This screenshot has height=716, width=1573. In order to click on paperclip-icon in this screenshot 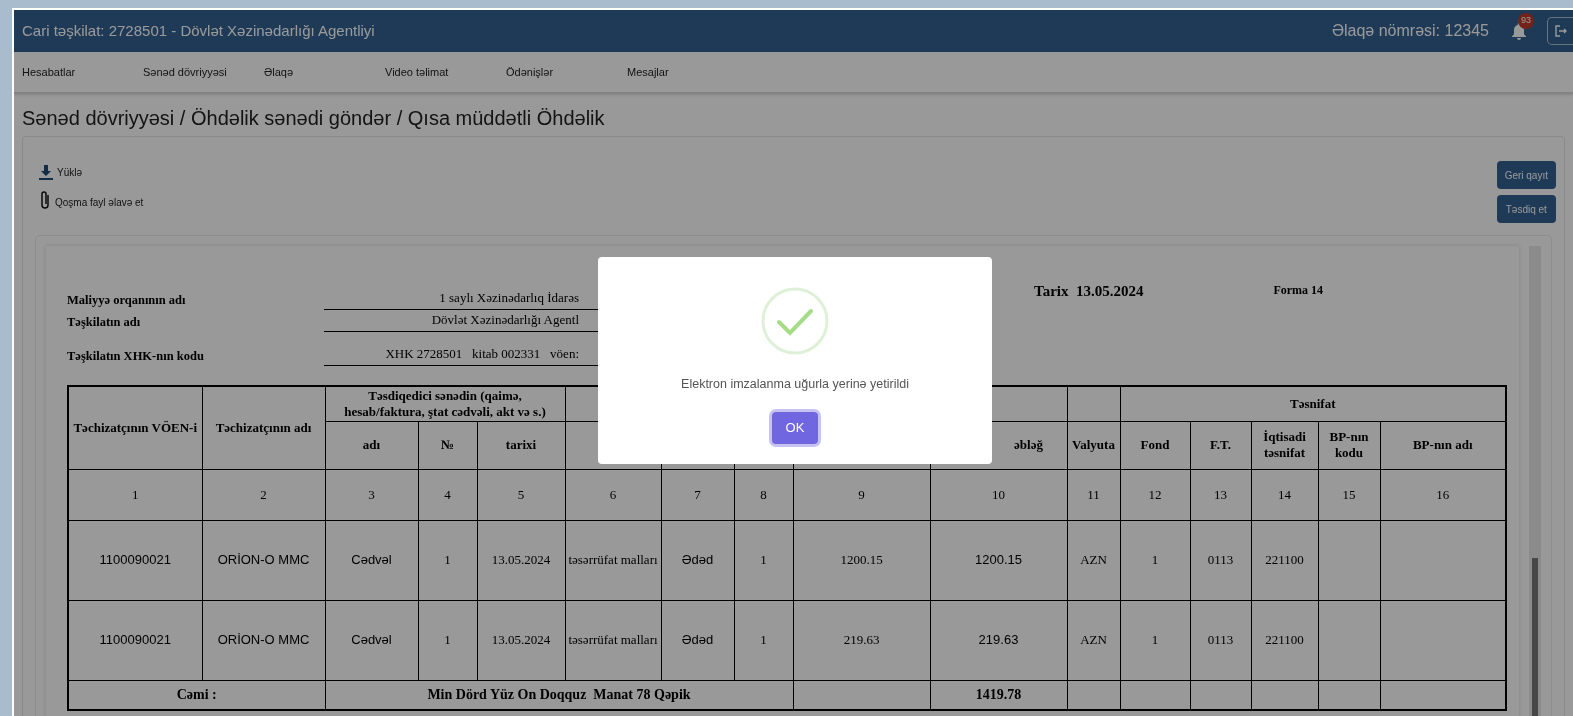, I will do `click(45, 200)`.